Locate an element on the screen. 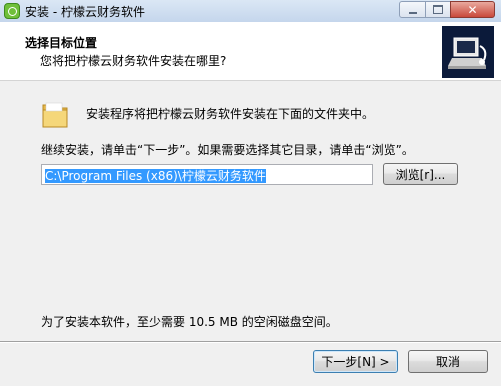 Image resolution: width=501 pixels, height=386 pixels. folder-icon is located at coordinates (55, 115).